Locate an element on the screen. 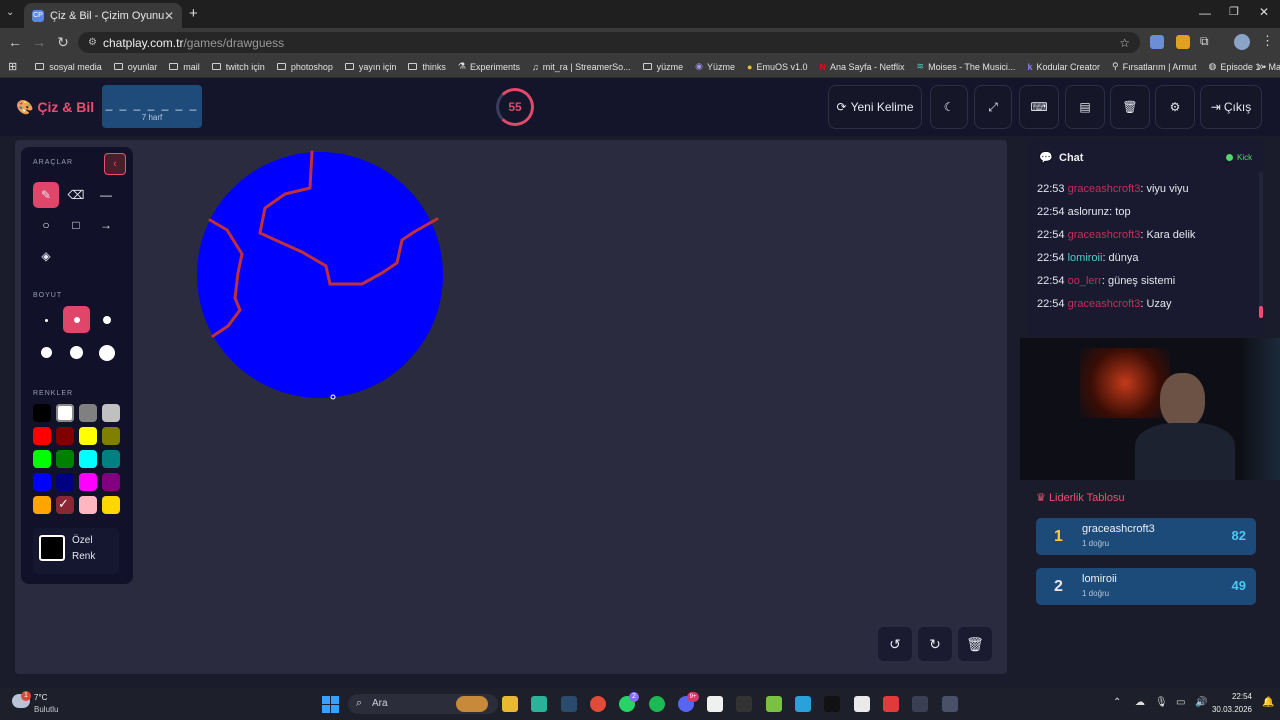 The image size is (1280, 720). maximize-icon: ❐ is located at coordinates (1234, 11).